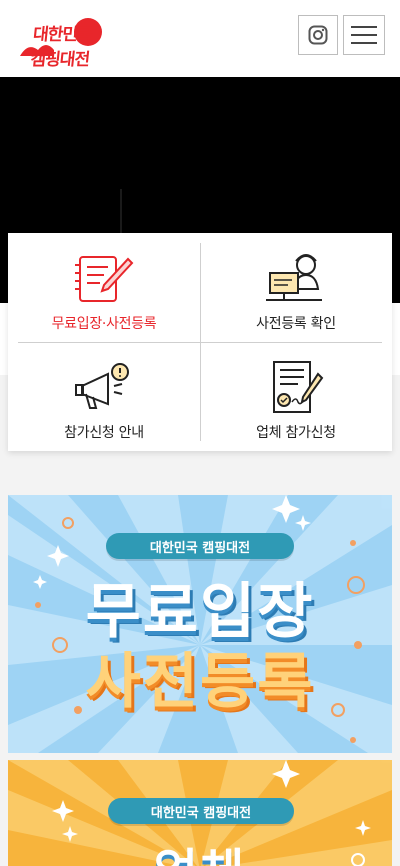 Image resolution: width=400 pixels, height=866 pixels. Describe the element at coordinates (104, 433) in the screenshot. I see `quick-item-label: 참가신청 안내` at that location.